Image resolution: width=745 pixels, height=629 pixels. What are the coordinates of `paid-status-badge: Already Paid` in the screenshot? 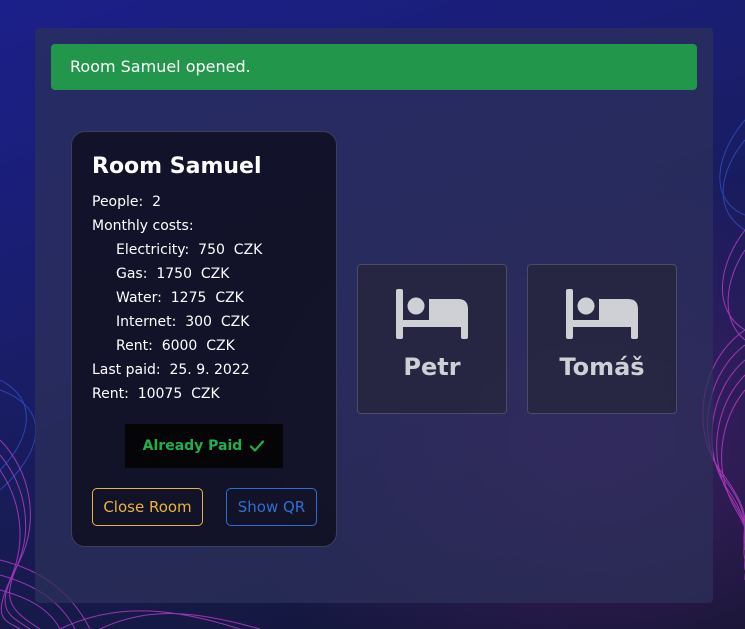 It's located at (204, 446).